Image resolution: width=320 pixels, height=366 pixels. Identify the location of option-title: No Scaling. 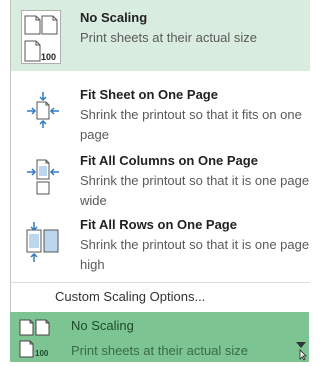
(114, 17).